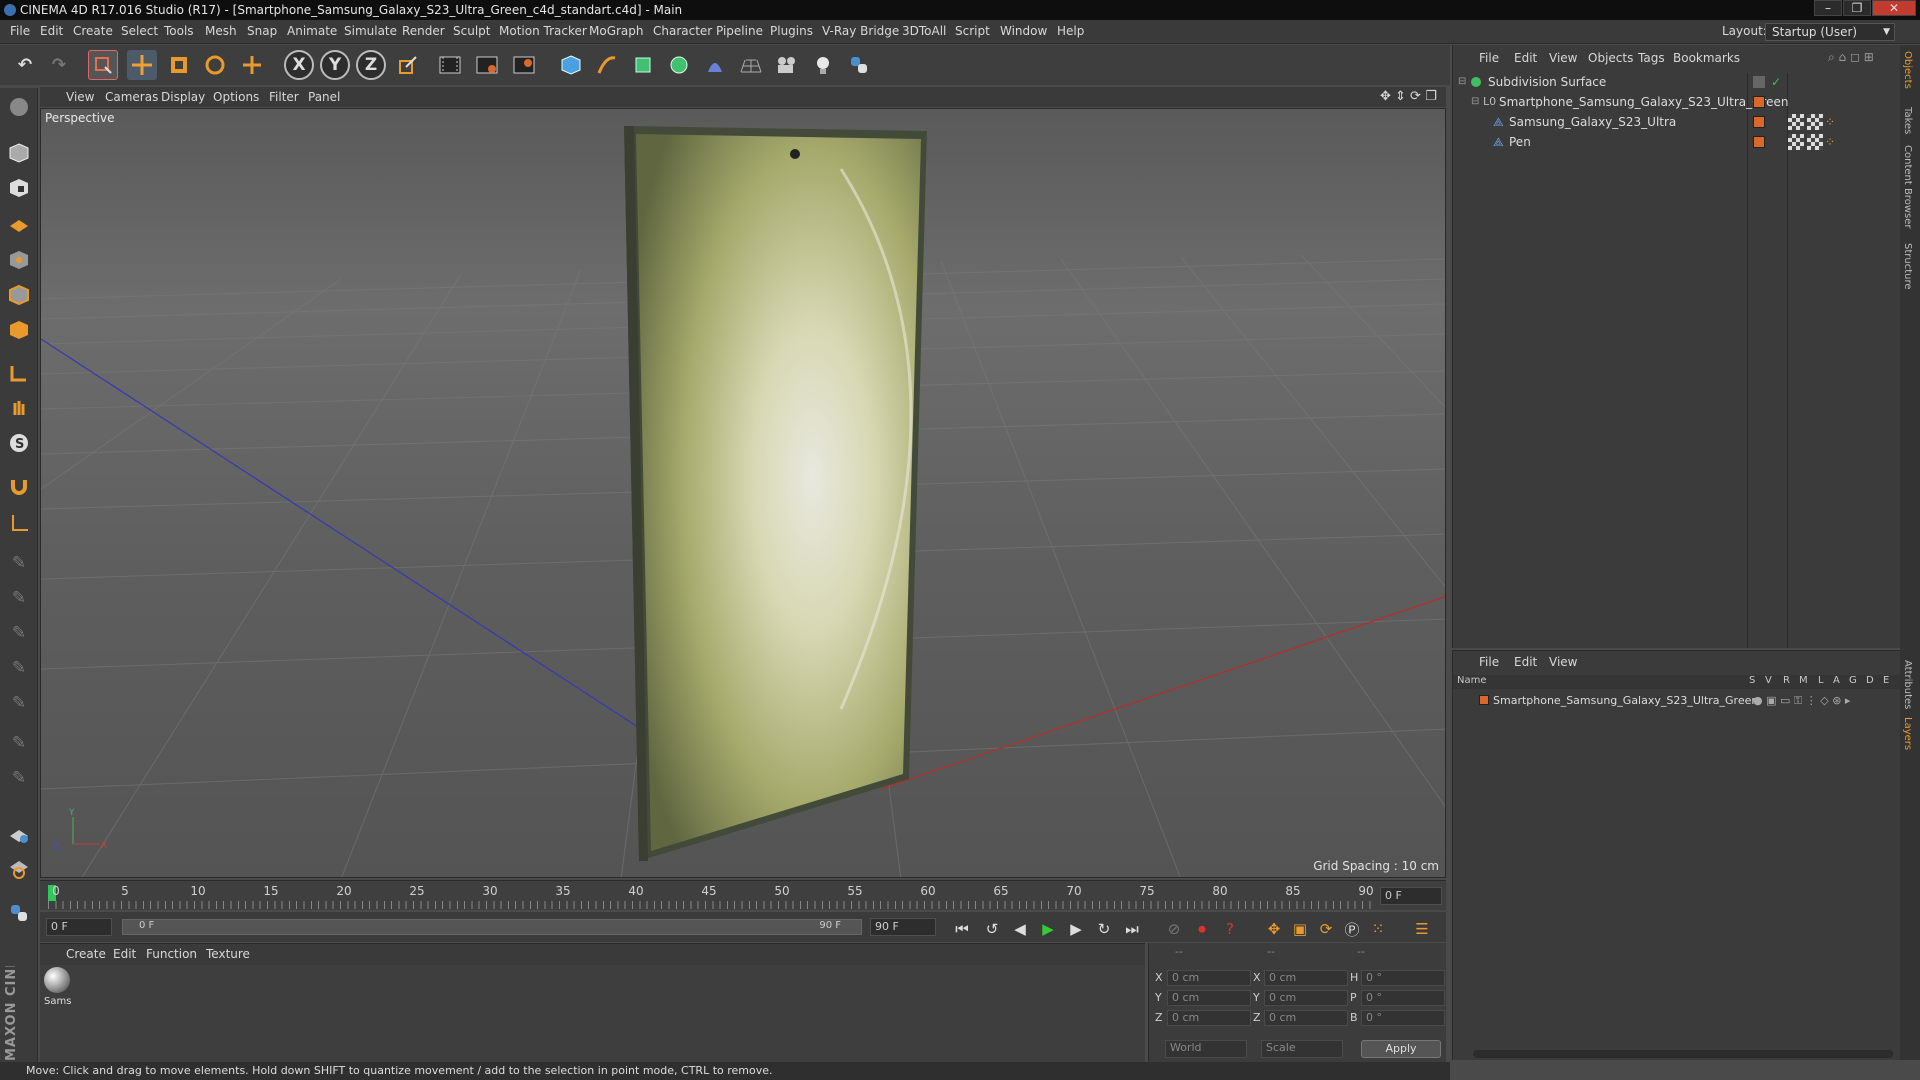 The image size is (1920, 1080). Describe the element at coordinates (1828, 8) in the screenshot. I see `minimize-button: –` at that location.